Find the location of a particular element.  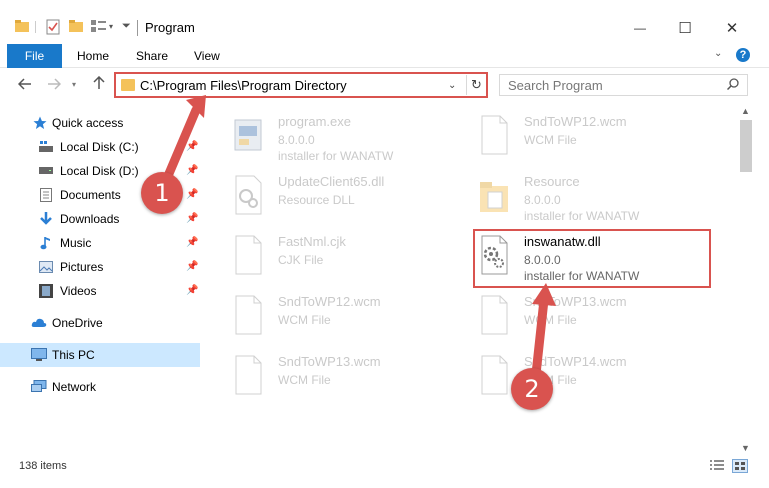

new-folder-icon is located at coordinates (76, 27).